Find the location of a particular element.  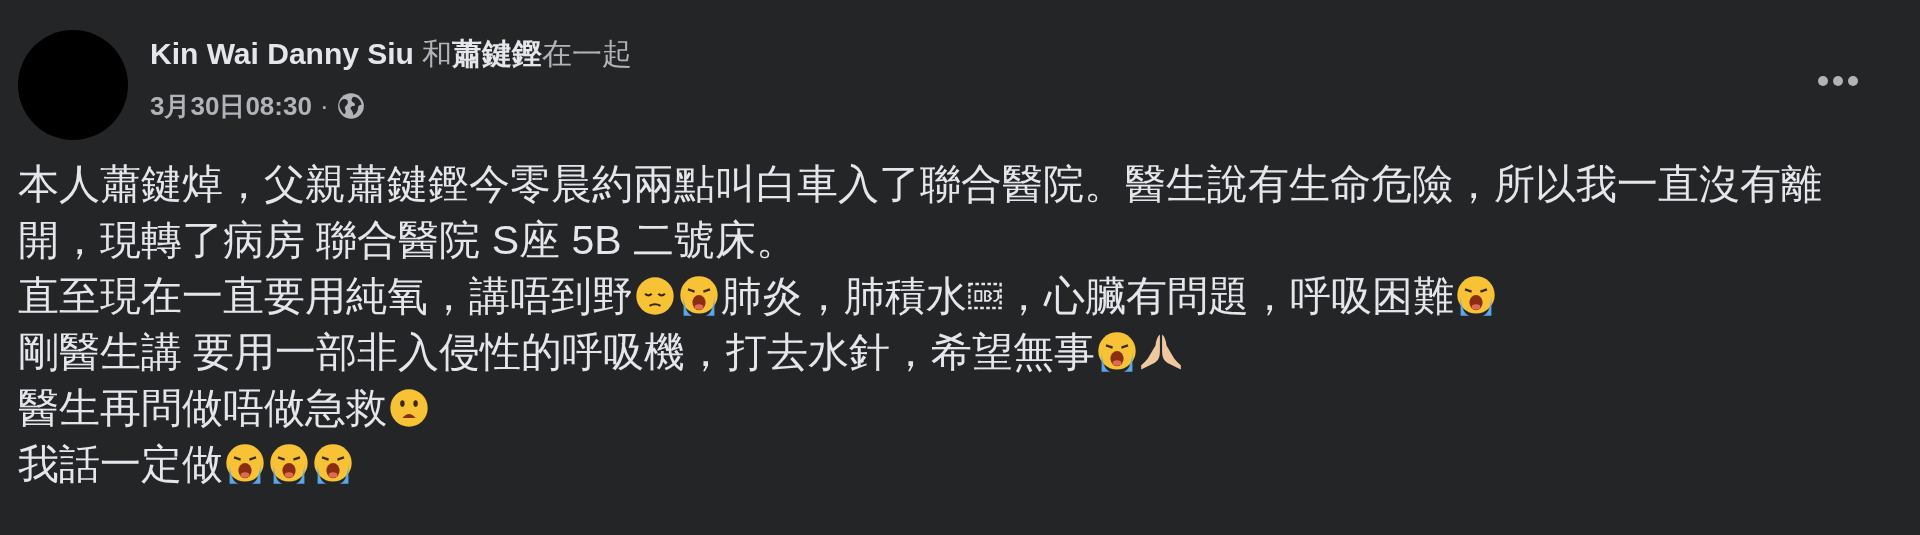

post-paragraph: 我話一定做 is located at coordinates (938, 464).